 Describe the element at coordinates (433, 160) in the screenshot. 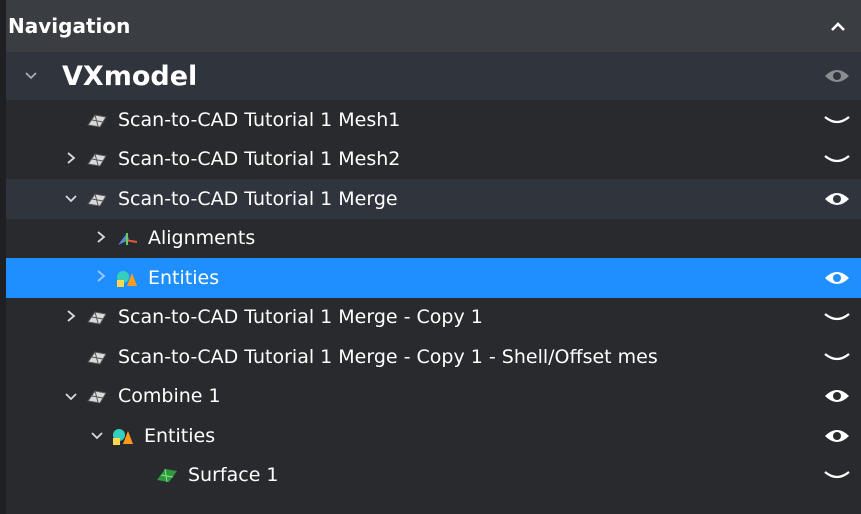

I see `tree-node-mesh2: Scan-to-CAD Tutorial 1 Mesh2` at that location.